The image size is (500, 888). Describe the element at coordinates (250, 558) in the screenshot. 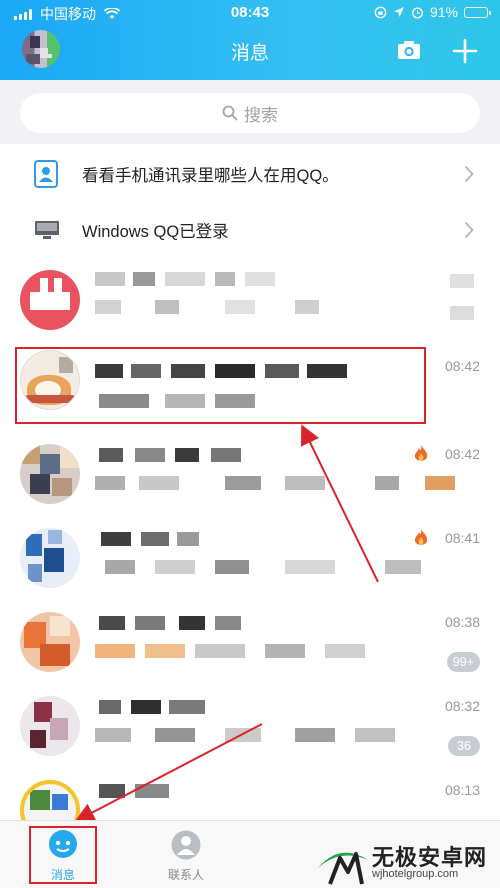

I see `chat-item: 08:41` at that location.